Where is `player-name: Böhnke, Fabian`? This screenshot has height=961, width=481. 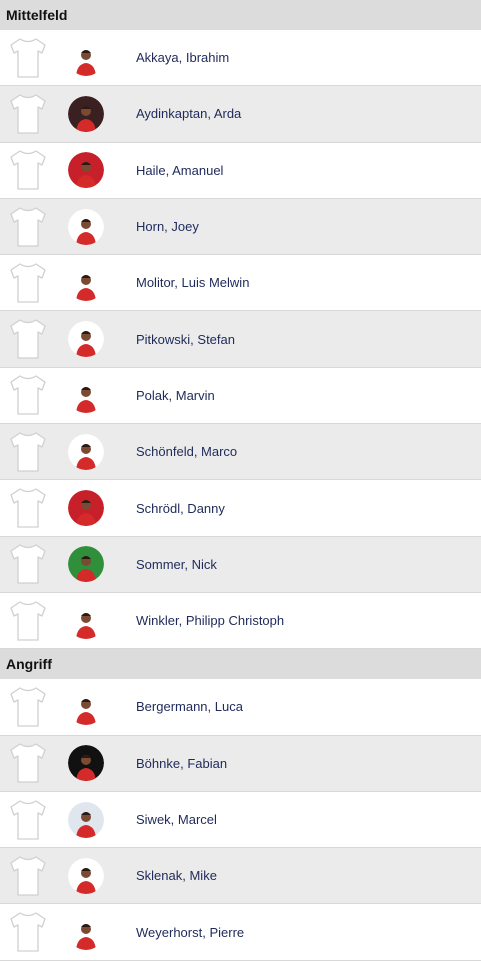 player-name: Böhnke, Fabian is located at coordinates (181, 763).